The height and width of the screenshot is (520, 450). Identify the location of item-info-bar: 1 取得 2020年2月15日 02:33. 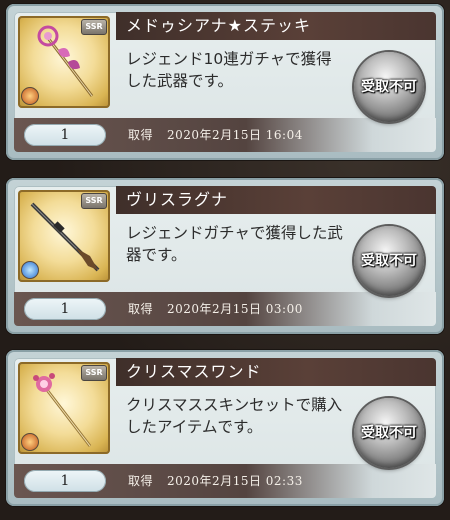
(225, 481).